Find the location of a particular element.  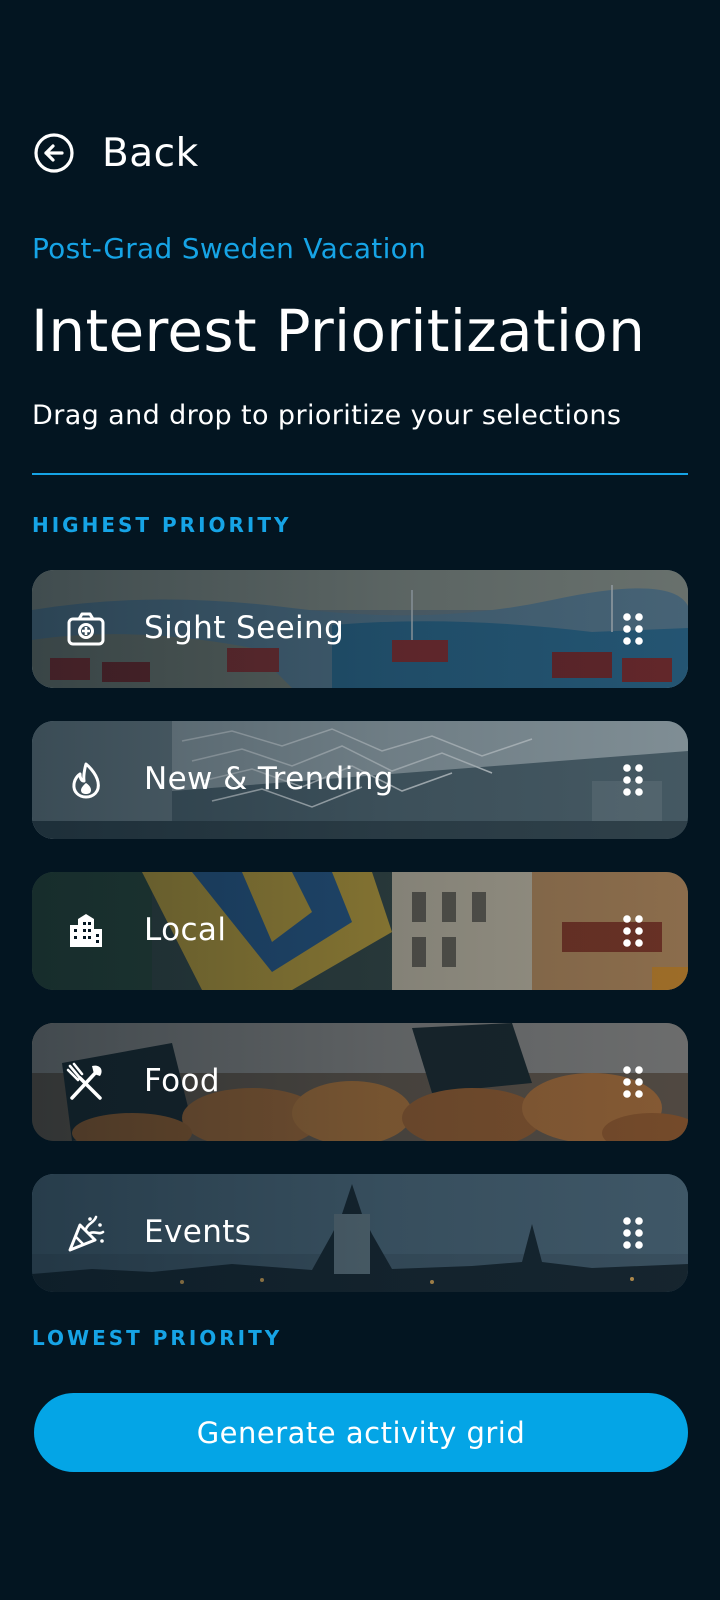

highest-priority-label: HIGHEST PRIORITY is located at coordinates (162, 525).